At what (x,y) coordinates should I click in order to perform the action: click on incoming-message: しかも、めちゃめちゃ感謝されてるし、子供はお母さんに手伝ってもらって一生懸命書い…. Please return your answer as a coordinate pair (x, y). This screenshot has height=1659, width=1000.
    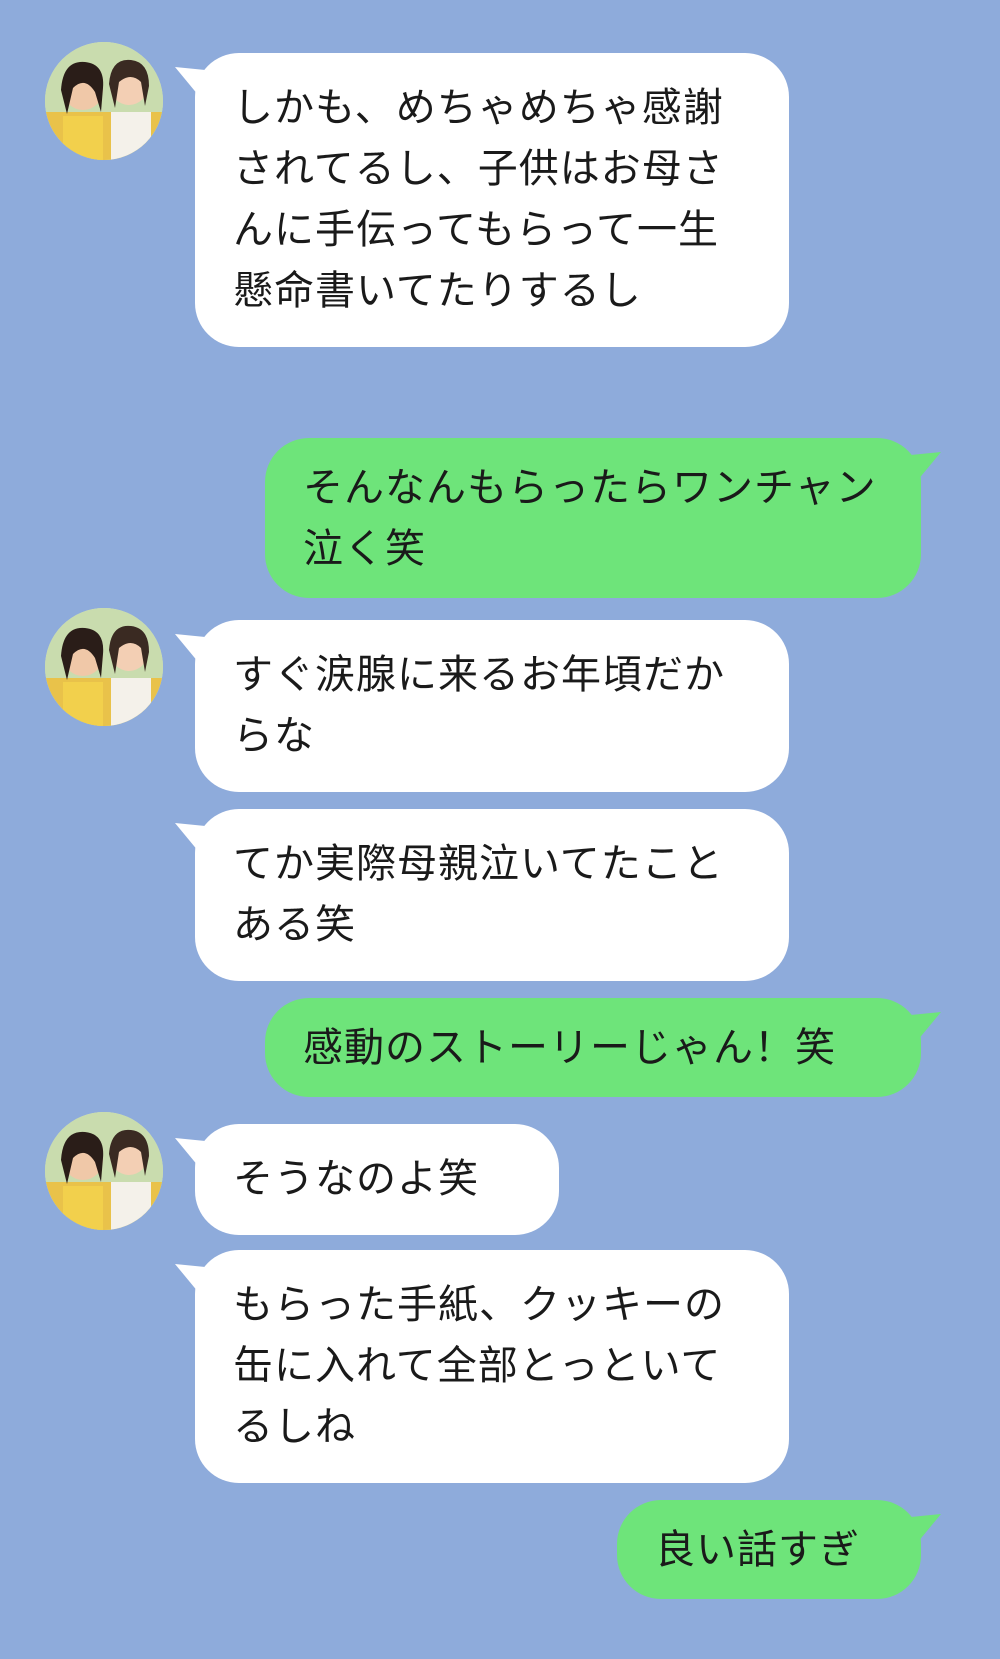
    Looking at the image, I should click on (492, 200).